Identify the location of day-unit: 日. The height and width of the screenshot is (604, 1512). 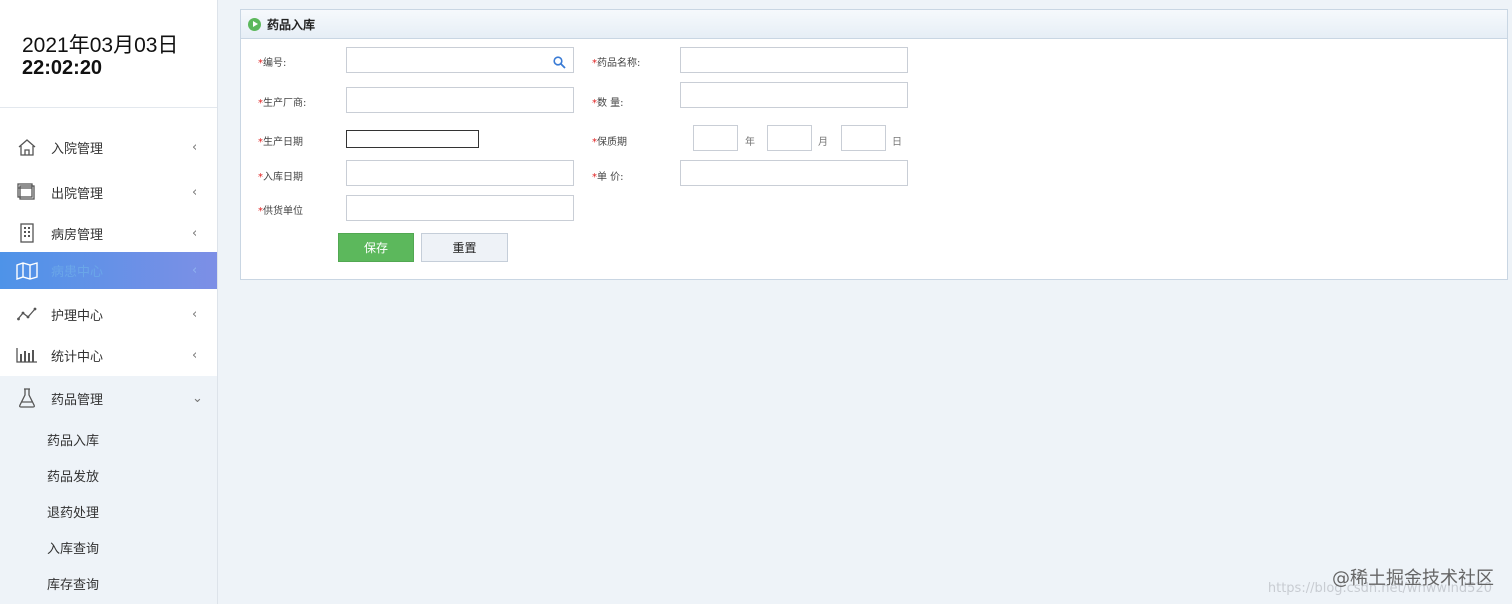
(897, 142).